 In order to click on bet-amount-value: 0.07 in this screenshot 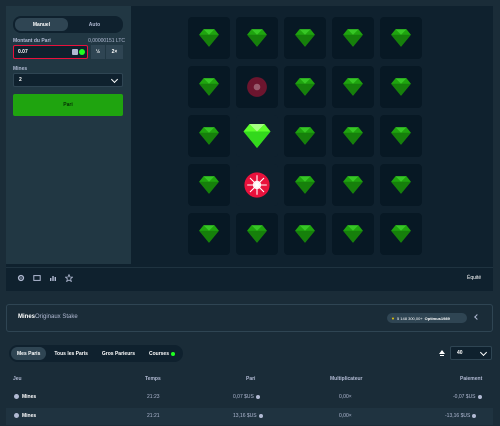, I will do `click(23, 52)`.